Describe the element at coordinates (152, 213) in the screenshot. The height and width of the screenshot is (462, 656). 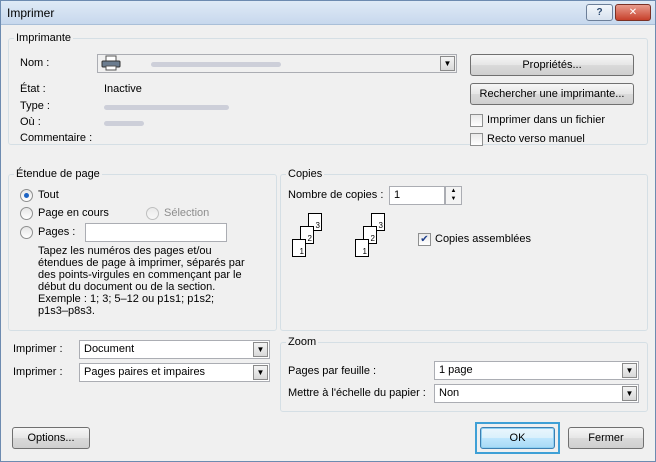
I see `range-selection-radio` at that location.